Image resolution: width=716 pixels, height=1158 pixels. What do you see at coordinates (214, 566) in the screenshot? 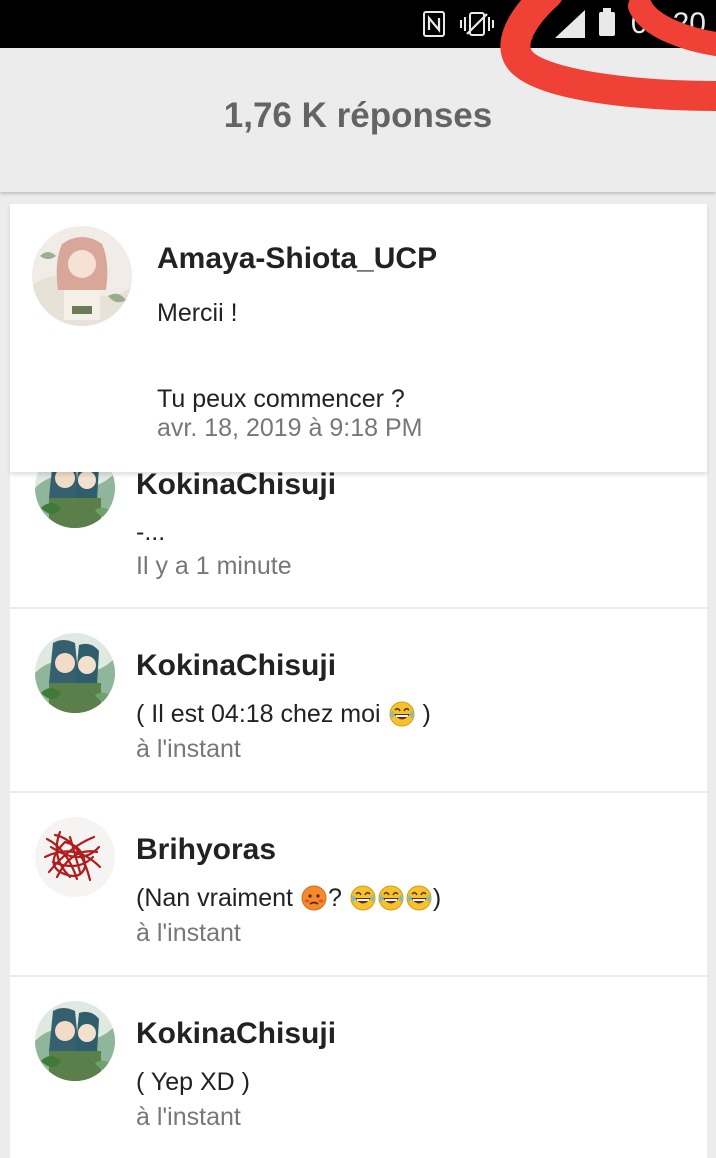
I see `reply-timestamp: Il y a 1 minute` at bounding box center [214, 566].